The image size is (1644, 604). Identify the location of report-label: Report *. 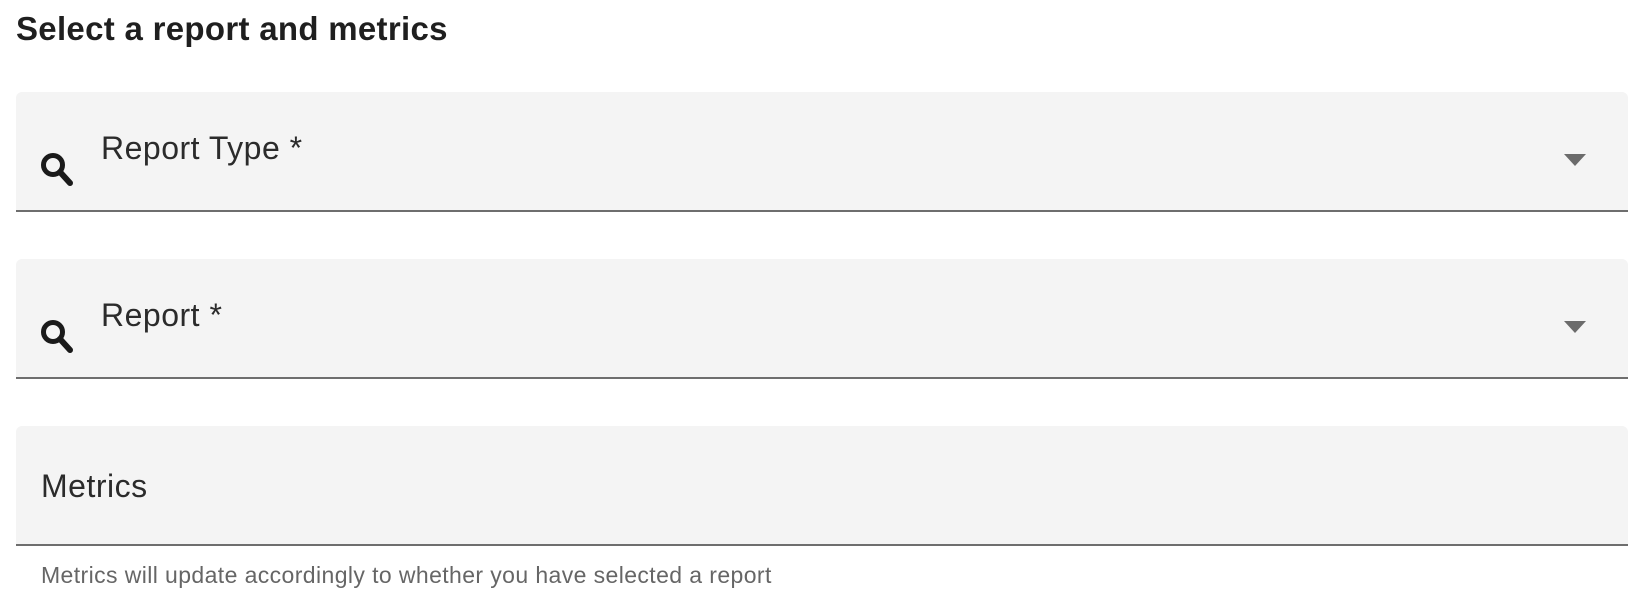
(162, 315).